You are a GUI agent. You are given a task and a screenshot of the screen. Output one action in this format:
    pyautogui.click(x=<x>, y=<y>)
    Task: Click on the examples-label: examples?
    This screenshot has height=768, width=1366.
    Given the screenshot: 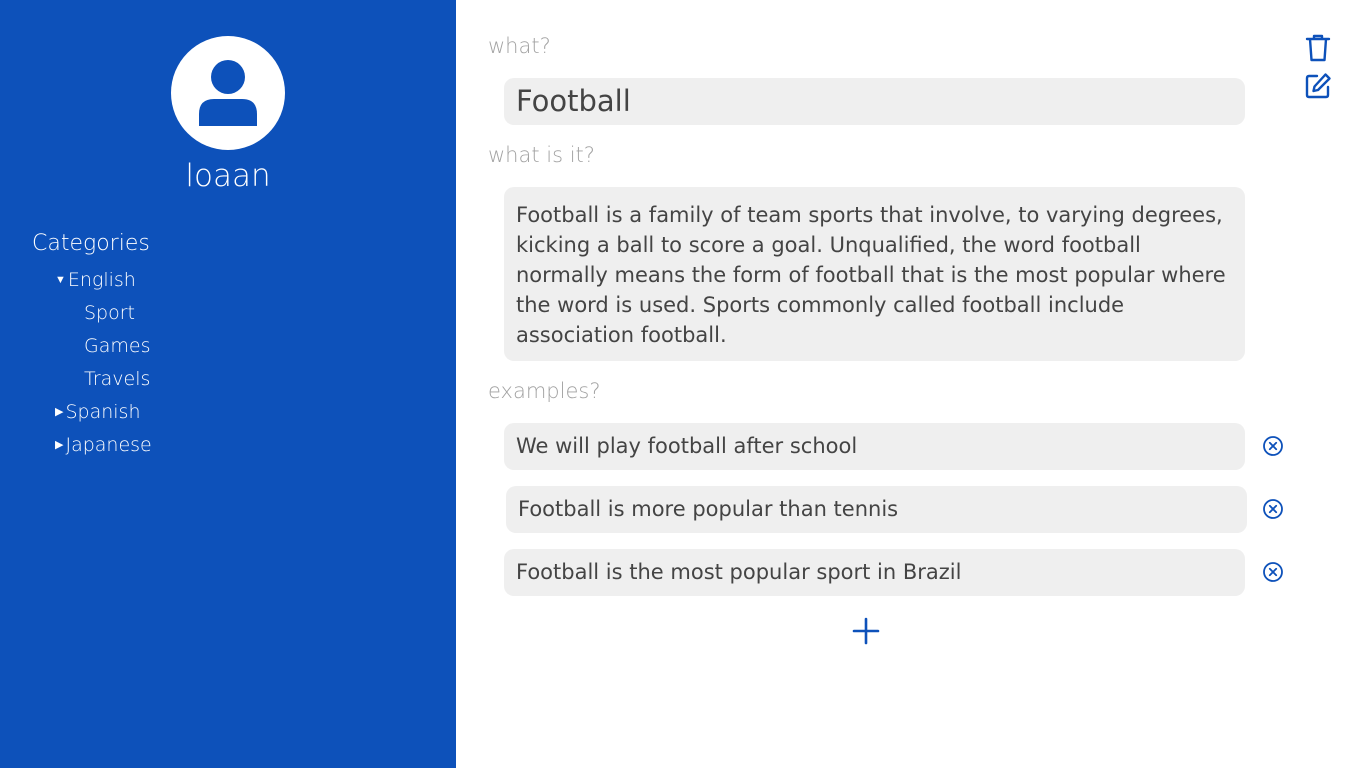 What is the action you would take?
    pyautogui.click(x=544, y=391)
    